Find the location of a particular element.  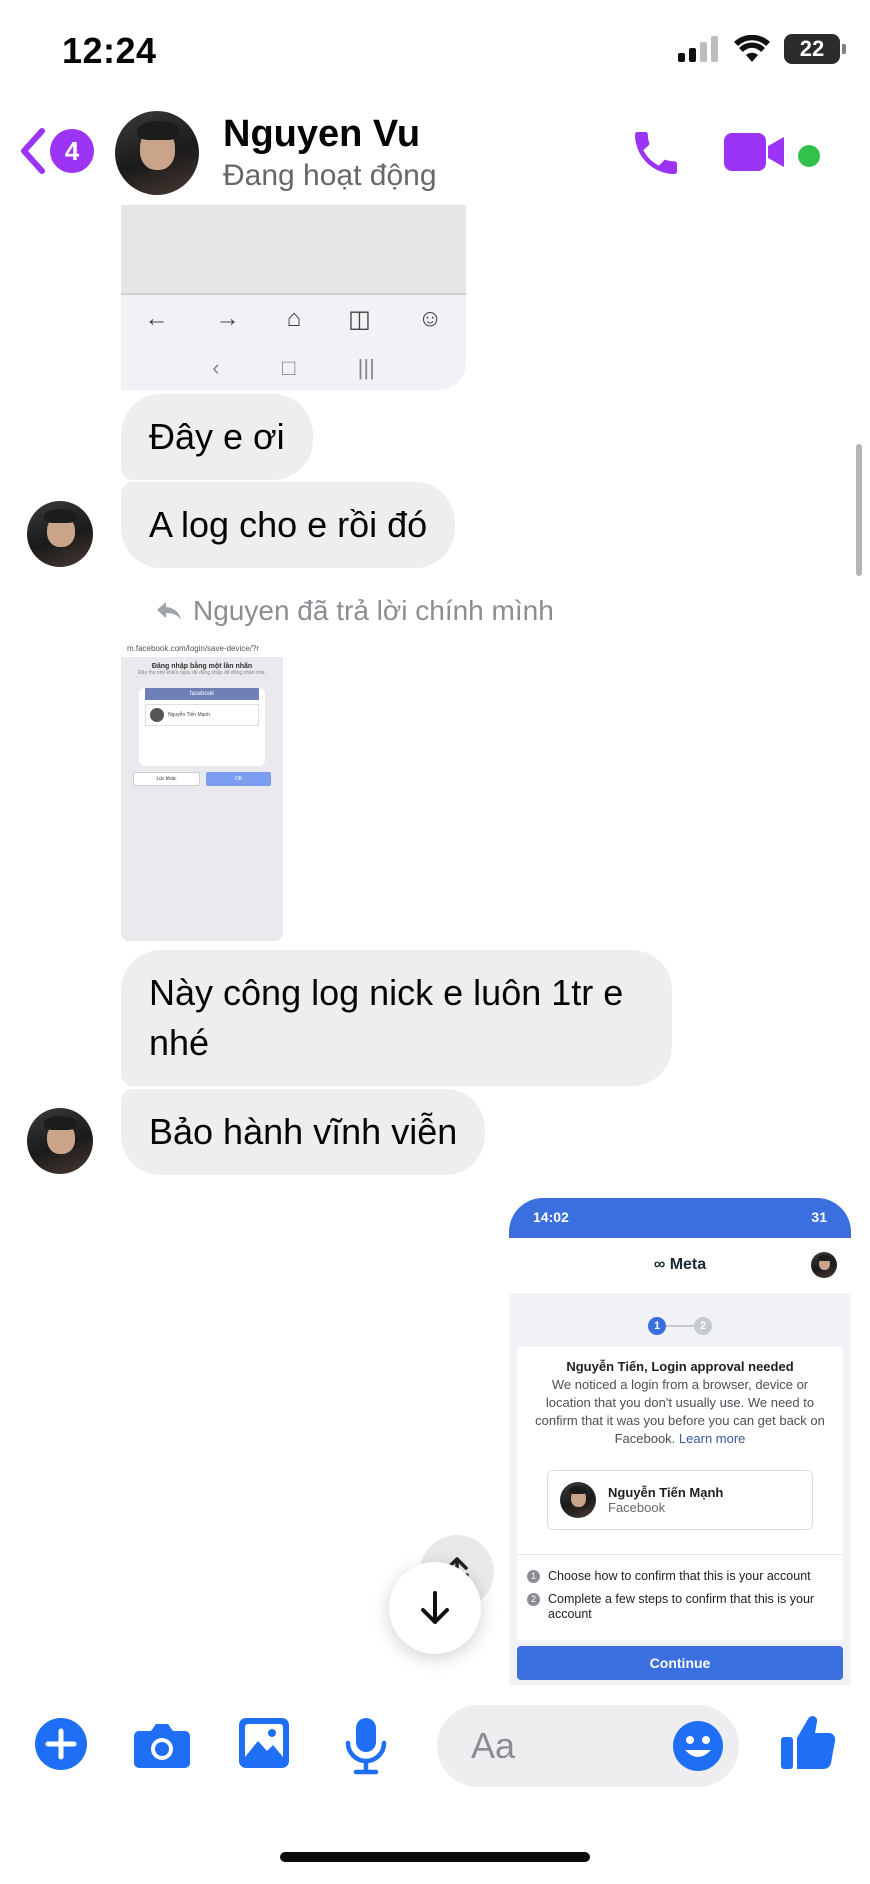

step-indicator: 1 2 is located at coordinates (680, 1326).